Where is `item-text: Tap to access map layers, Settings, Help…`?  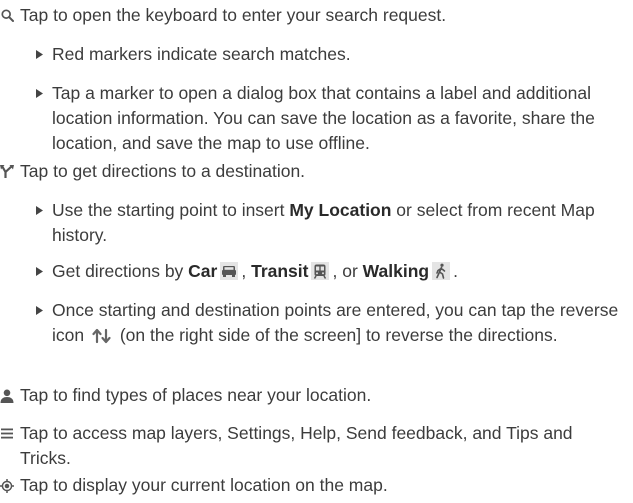 item-text: Tap to access map layers, Settings, Help… is located at coordinates (296, 445).